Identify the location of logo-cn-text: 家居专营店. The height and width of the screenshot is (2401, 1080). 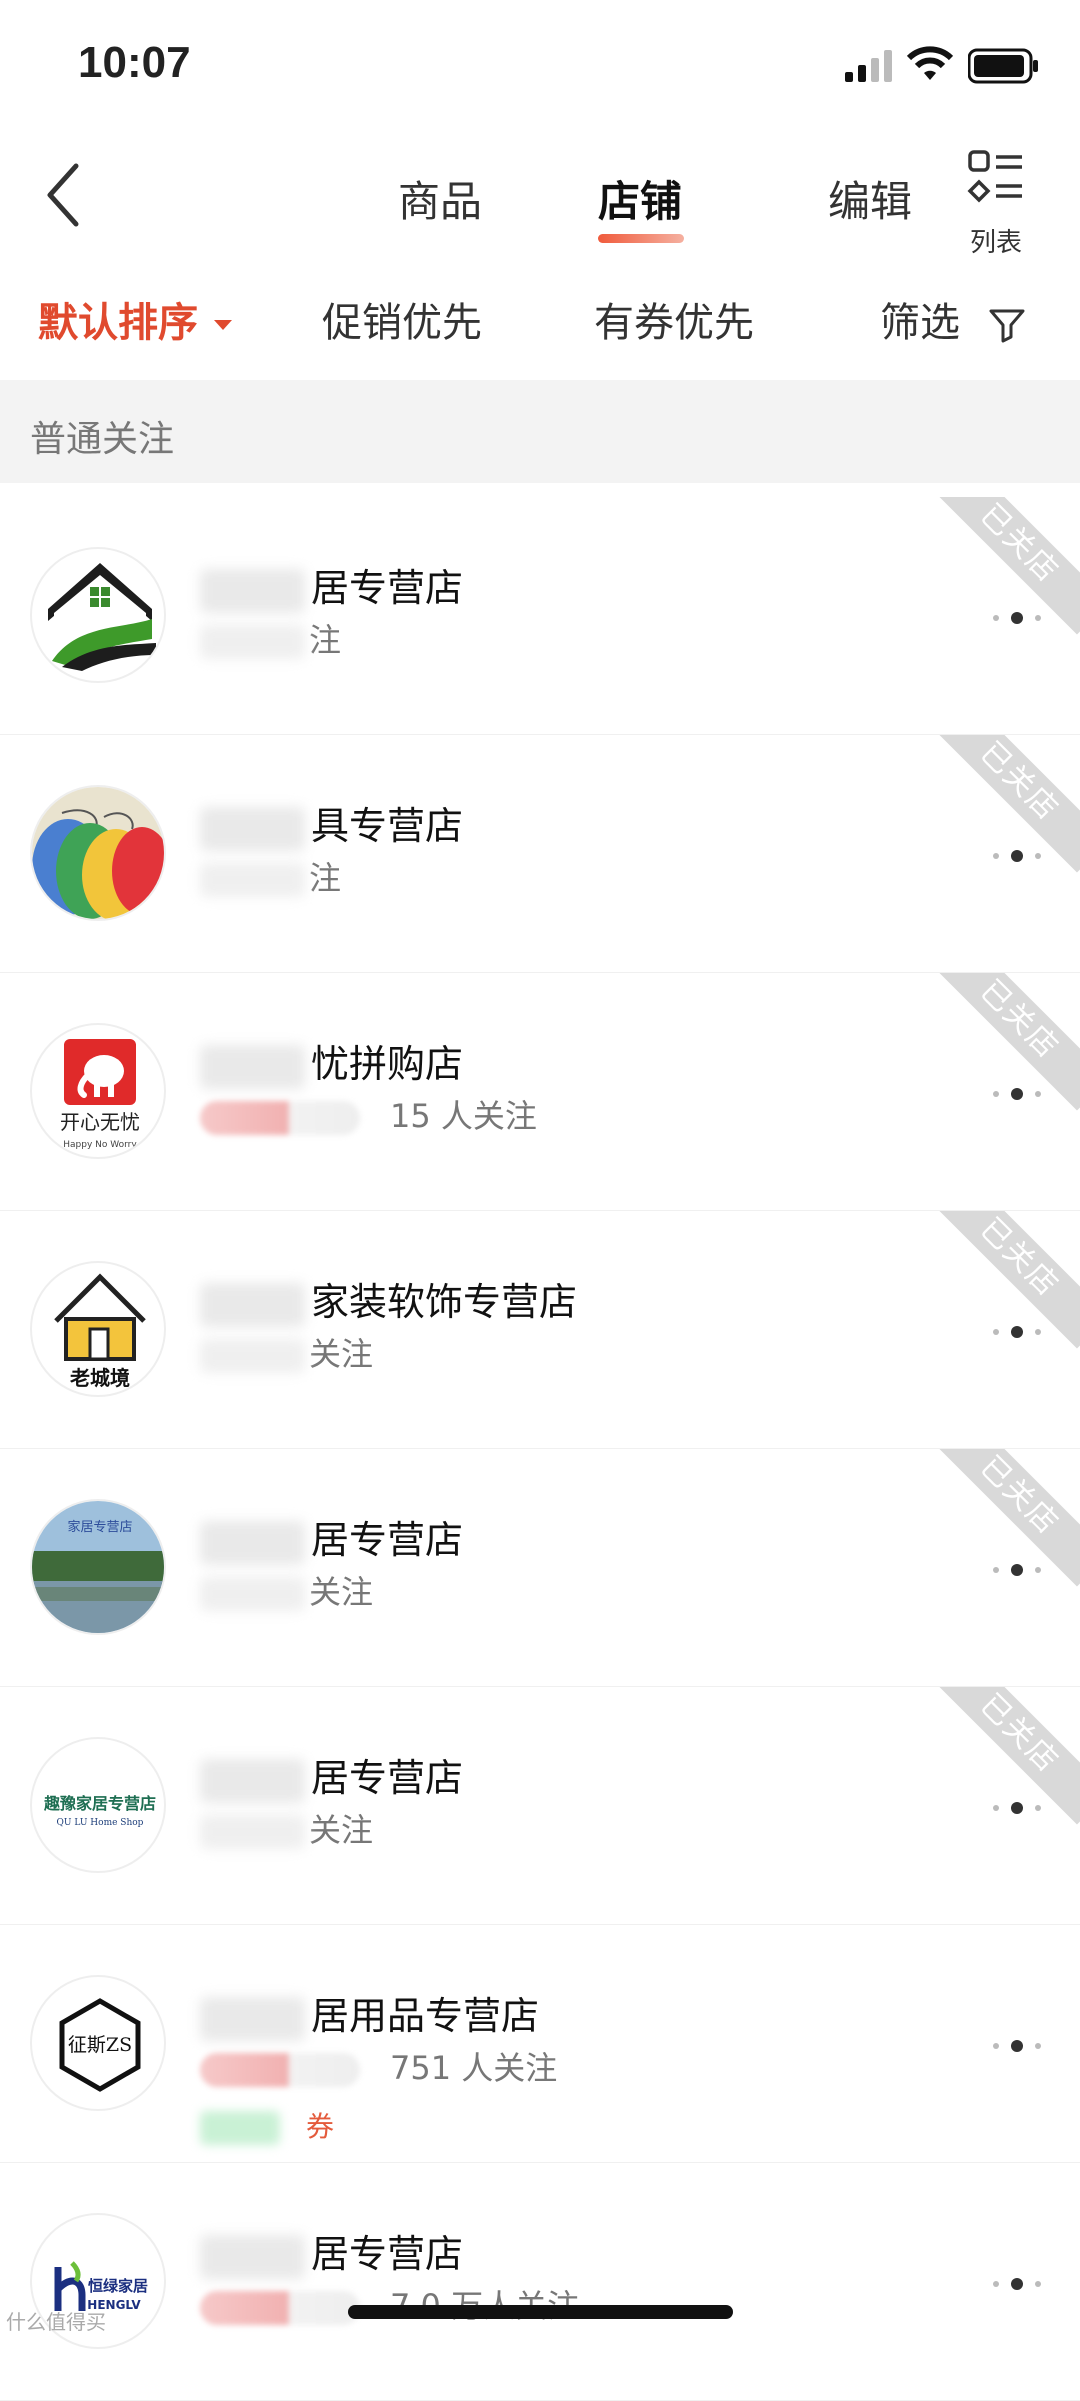
(99, 1527).